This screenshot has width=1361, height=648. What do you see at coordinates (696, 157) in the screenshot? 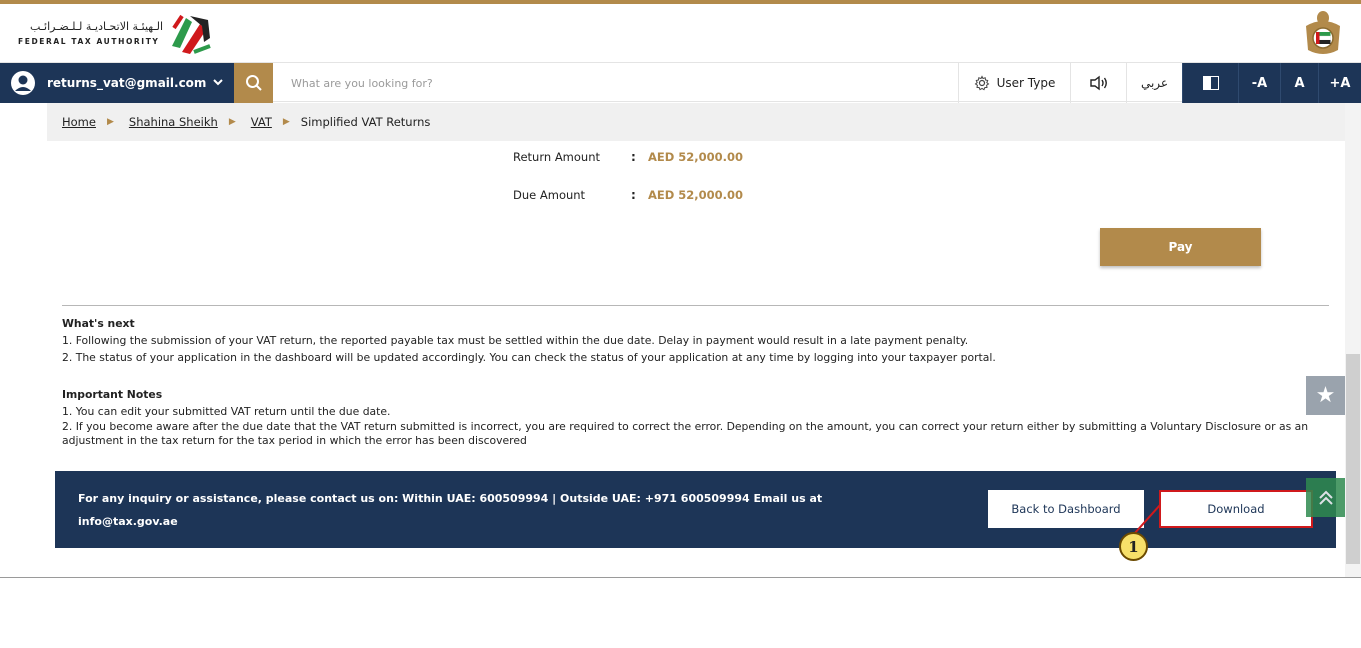
I see `return-amount-value: AED 52,000.00` at bounding box center [696, 157].